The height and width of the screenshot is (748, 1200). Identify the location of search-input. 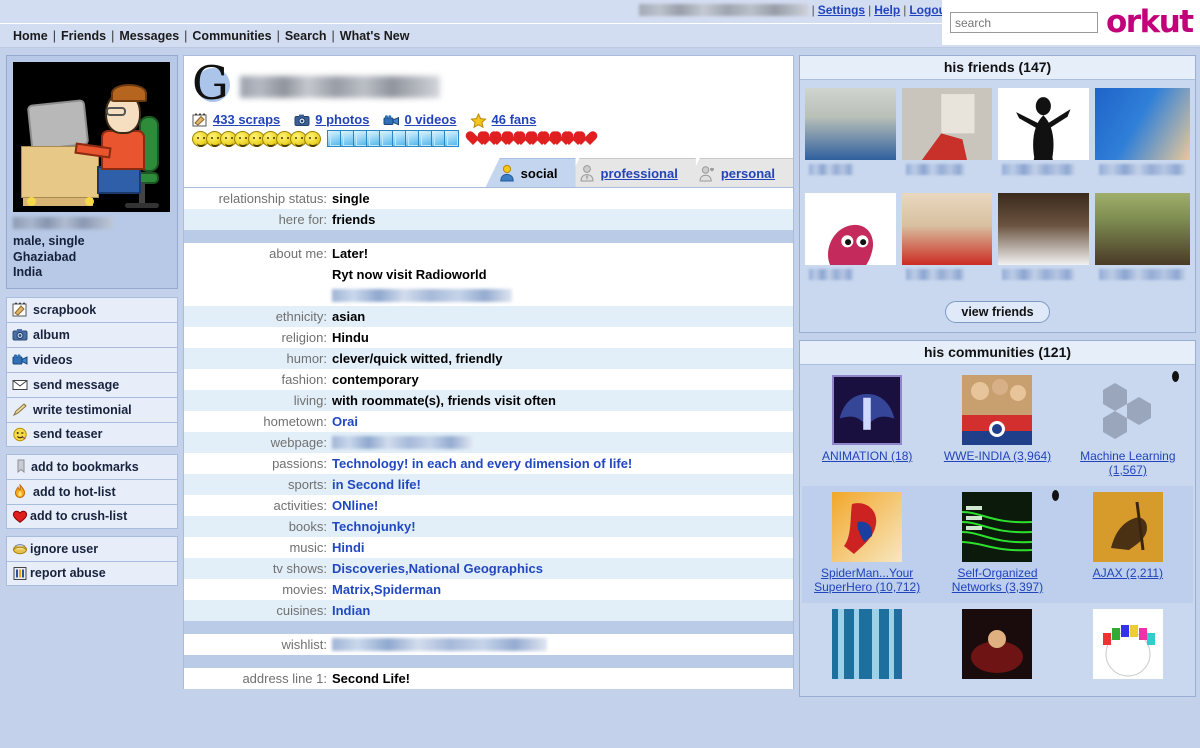
(1024, 22).